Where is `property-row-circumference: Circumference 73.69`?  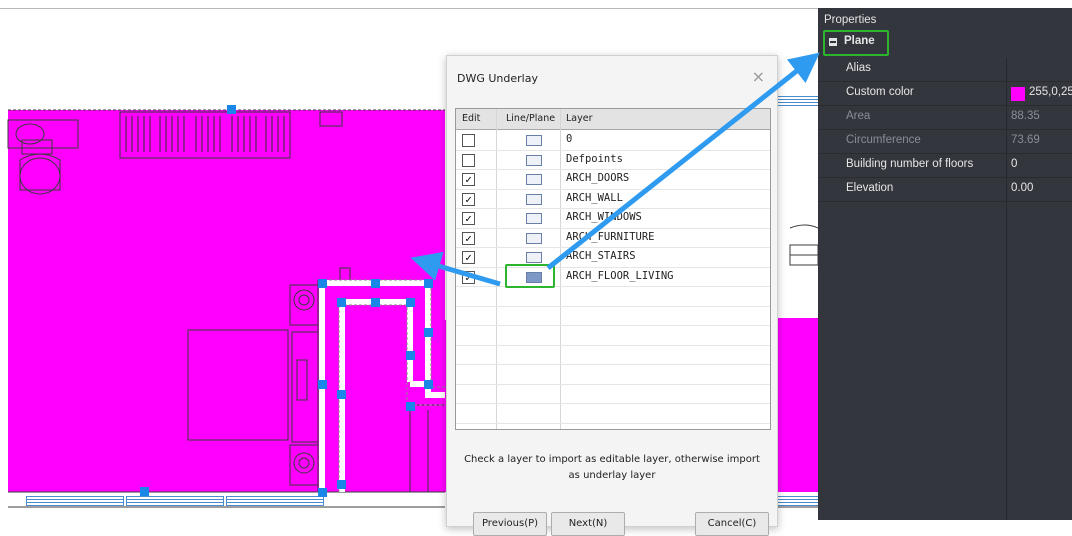 property-row-circumference: Circumference 73.69 is located at coordinates (945, 142).